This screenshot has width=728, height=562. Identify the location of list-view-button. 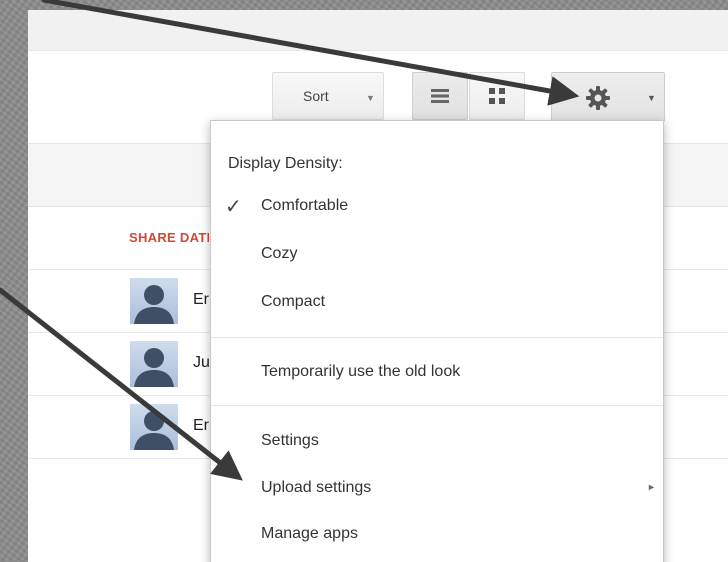
(440, 96).